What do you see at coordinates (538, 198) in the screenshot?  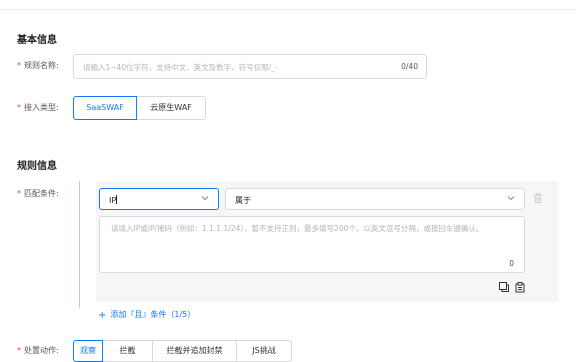 I see `trash-icon` at bounding box center [538, 198].